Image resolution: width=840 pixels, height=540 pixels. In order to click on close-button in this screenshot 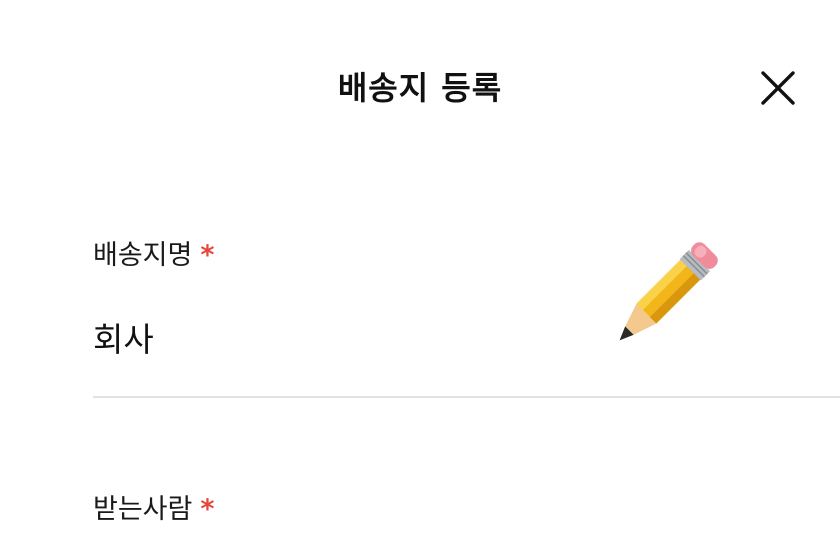, I will do `click(778, 88)`.